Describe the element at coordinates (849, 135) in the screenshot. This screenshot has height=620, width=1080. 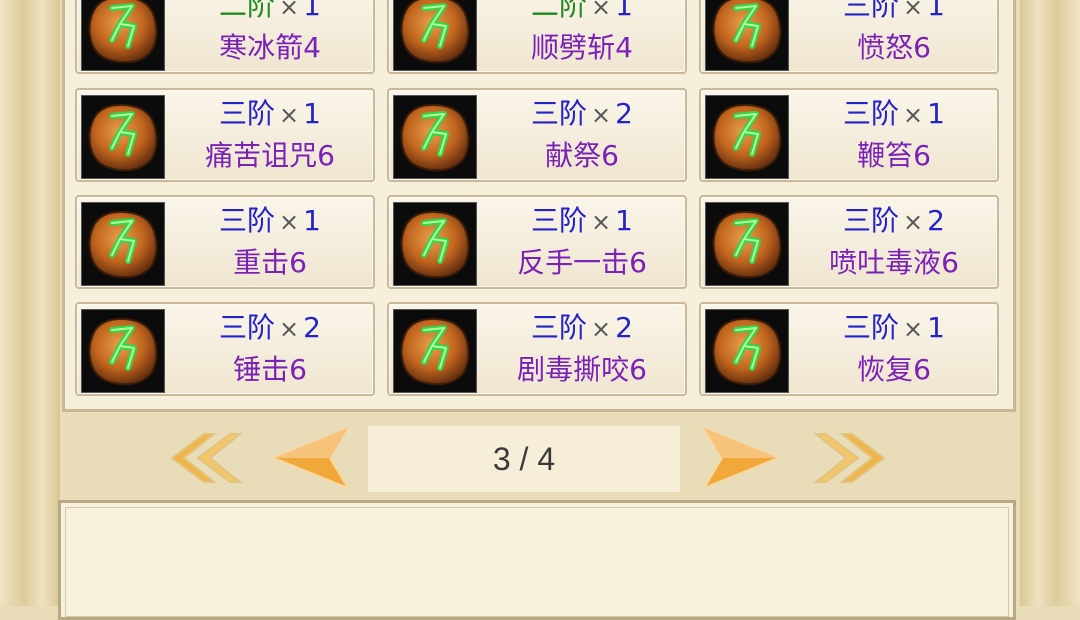
I see `item-slot: 三阶 × 1 鞭笞6` at that location.